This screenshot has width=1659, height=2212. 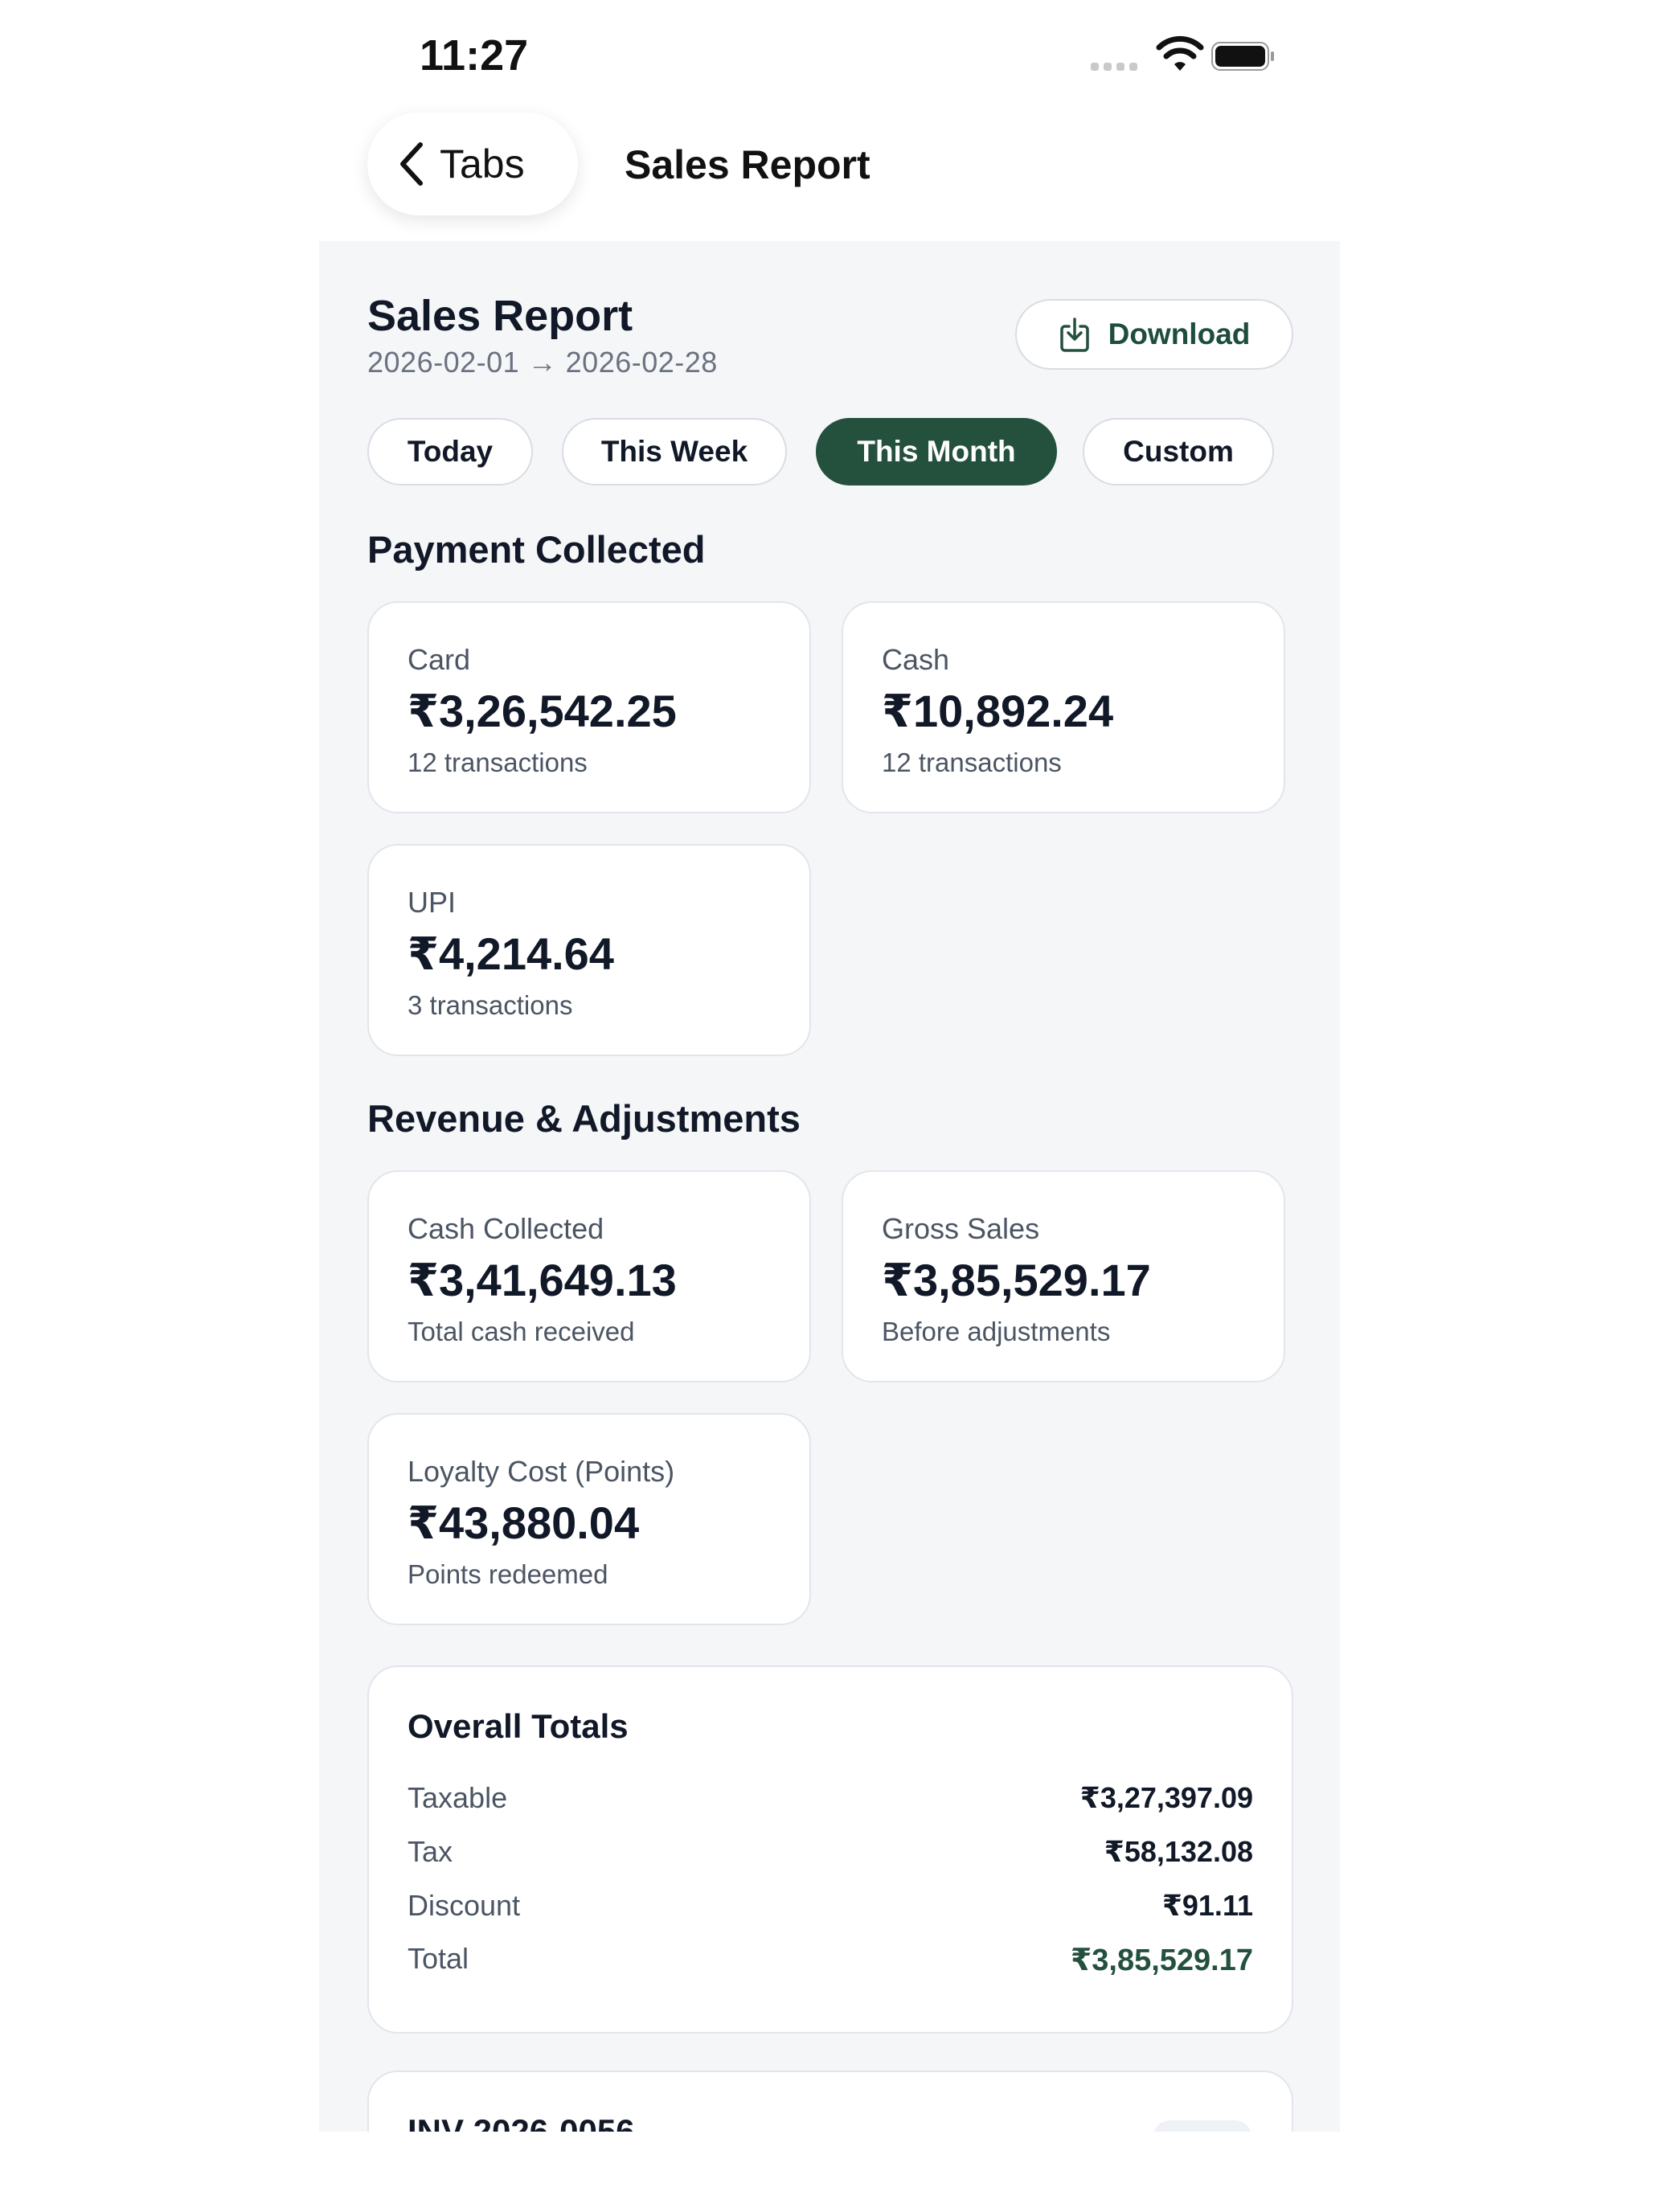 I want to click on card-label: Loyalty Cost (Points), so click(x=541, y=1471).